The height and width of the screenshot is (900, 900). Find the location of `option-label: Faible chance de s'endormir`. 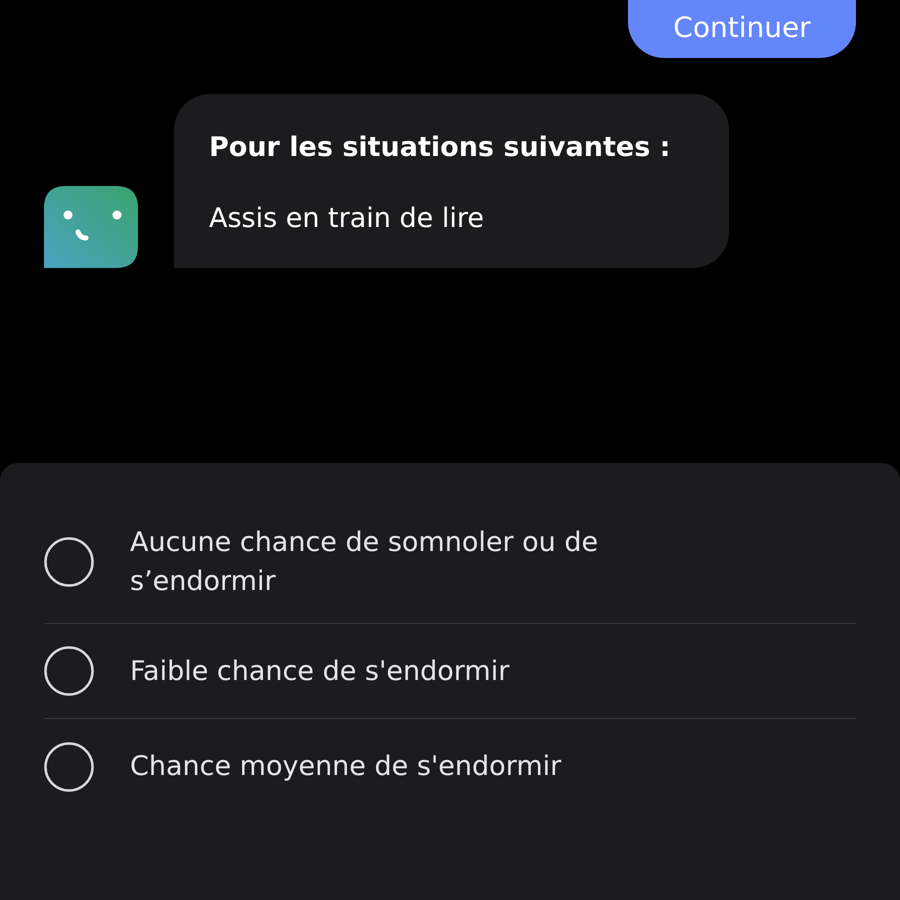

option-label: Faible chance de s'endormir is located at coordinates (320, 671).